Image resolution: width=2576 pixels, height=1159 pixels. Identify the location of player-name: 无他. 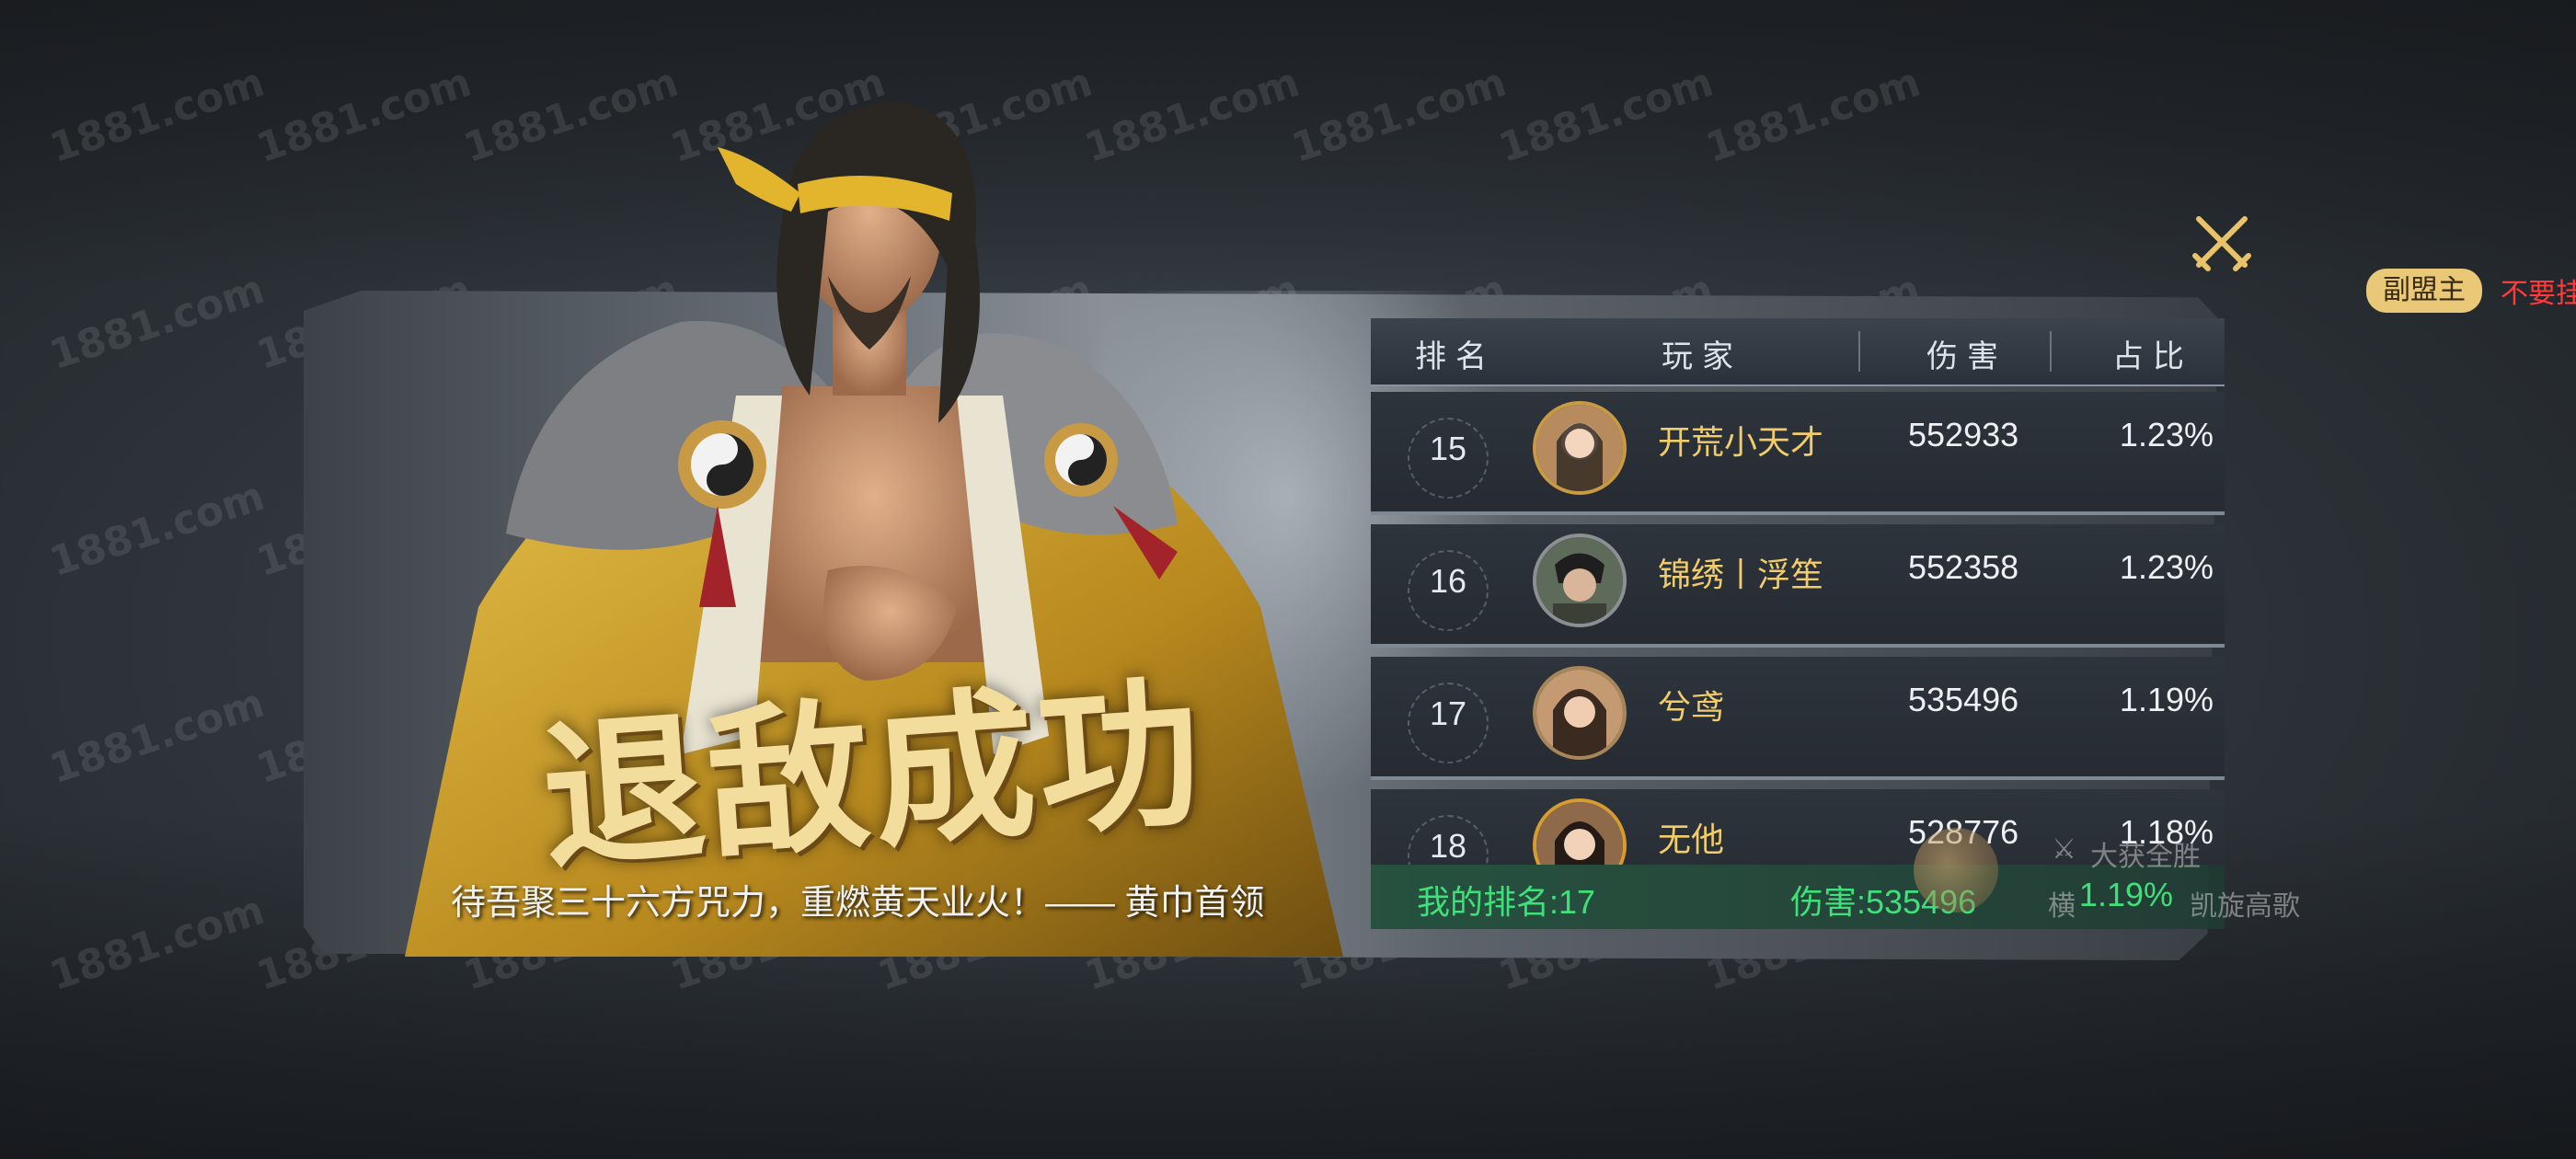
(1691, 839).